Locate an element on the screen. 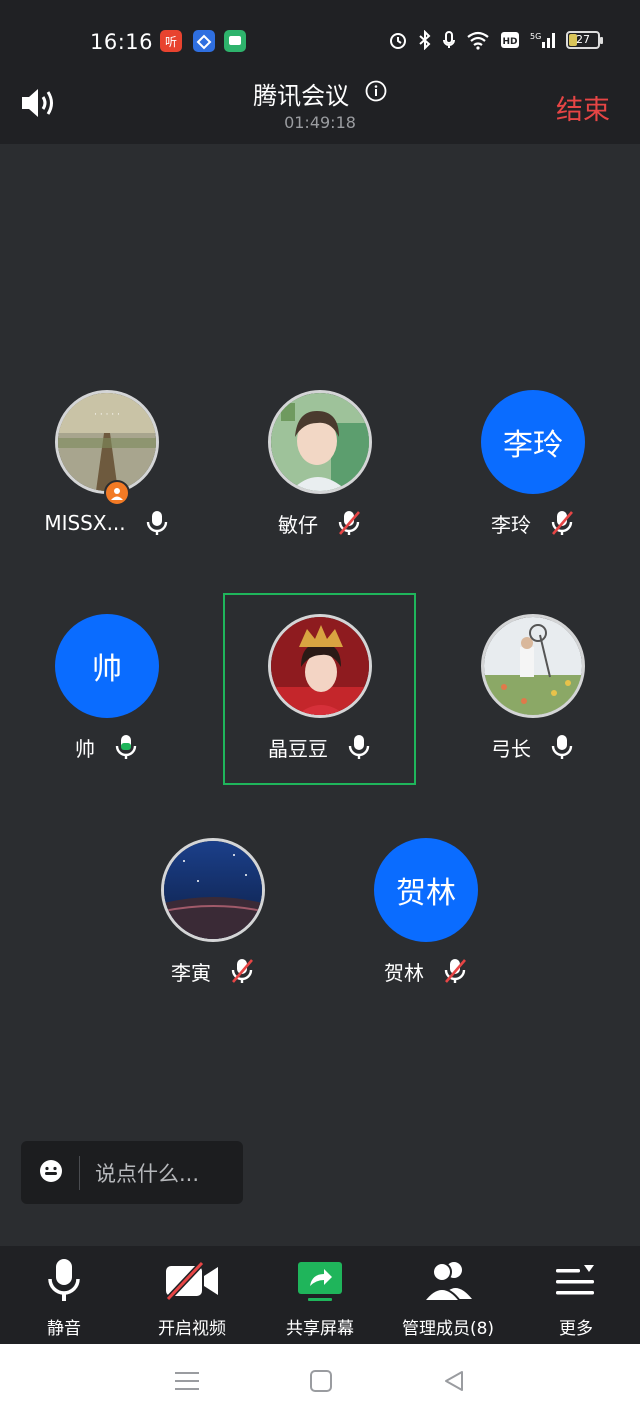 The width and height of the screenshot is (640, 1422). top-bar: 16:16 听 HD 5G 27 腾讯会议 01:49:18 结束 is located at coordinates (320, 72).